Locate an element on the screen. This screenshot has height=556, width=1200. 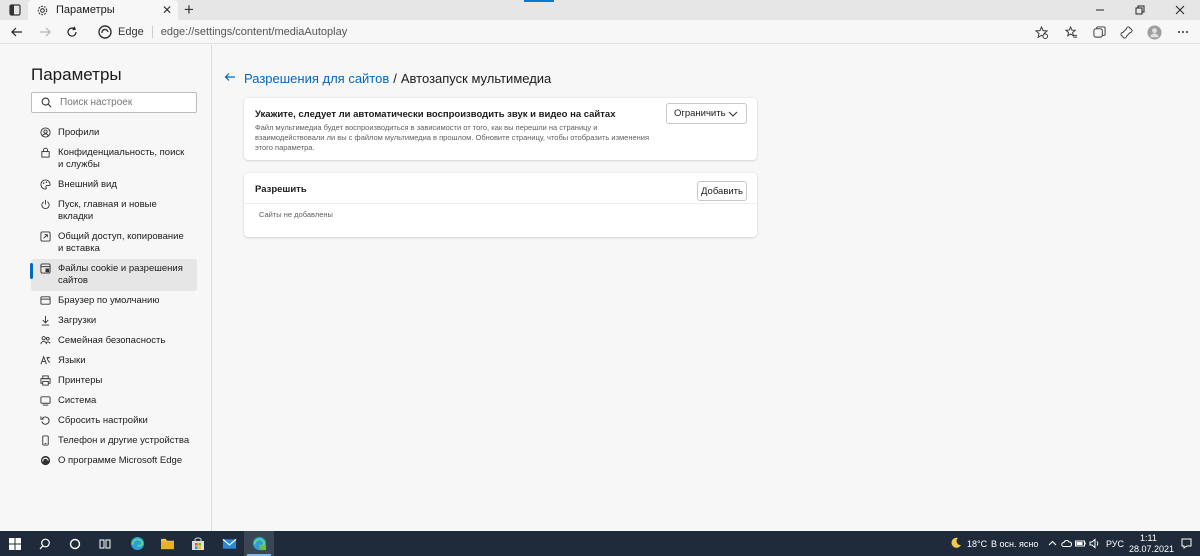
more-options-icon is located at coordinates (1183, 32).